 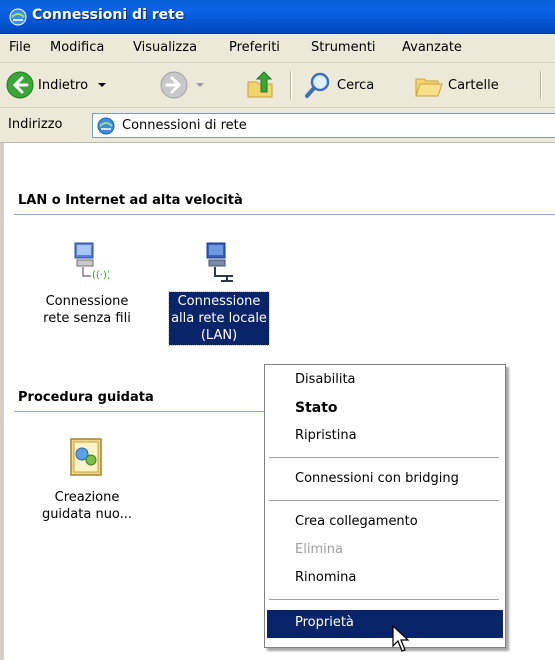 What do you see at coordinates (91, 261) in the screenshot?
I see `wireless-network-icon: ((·))` at bounding box center [91, 261].